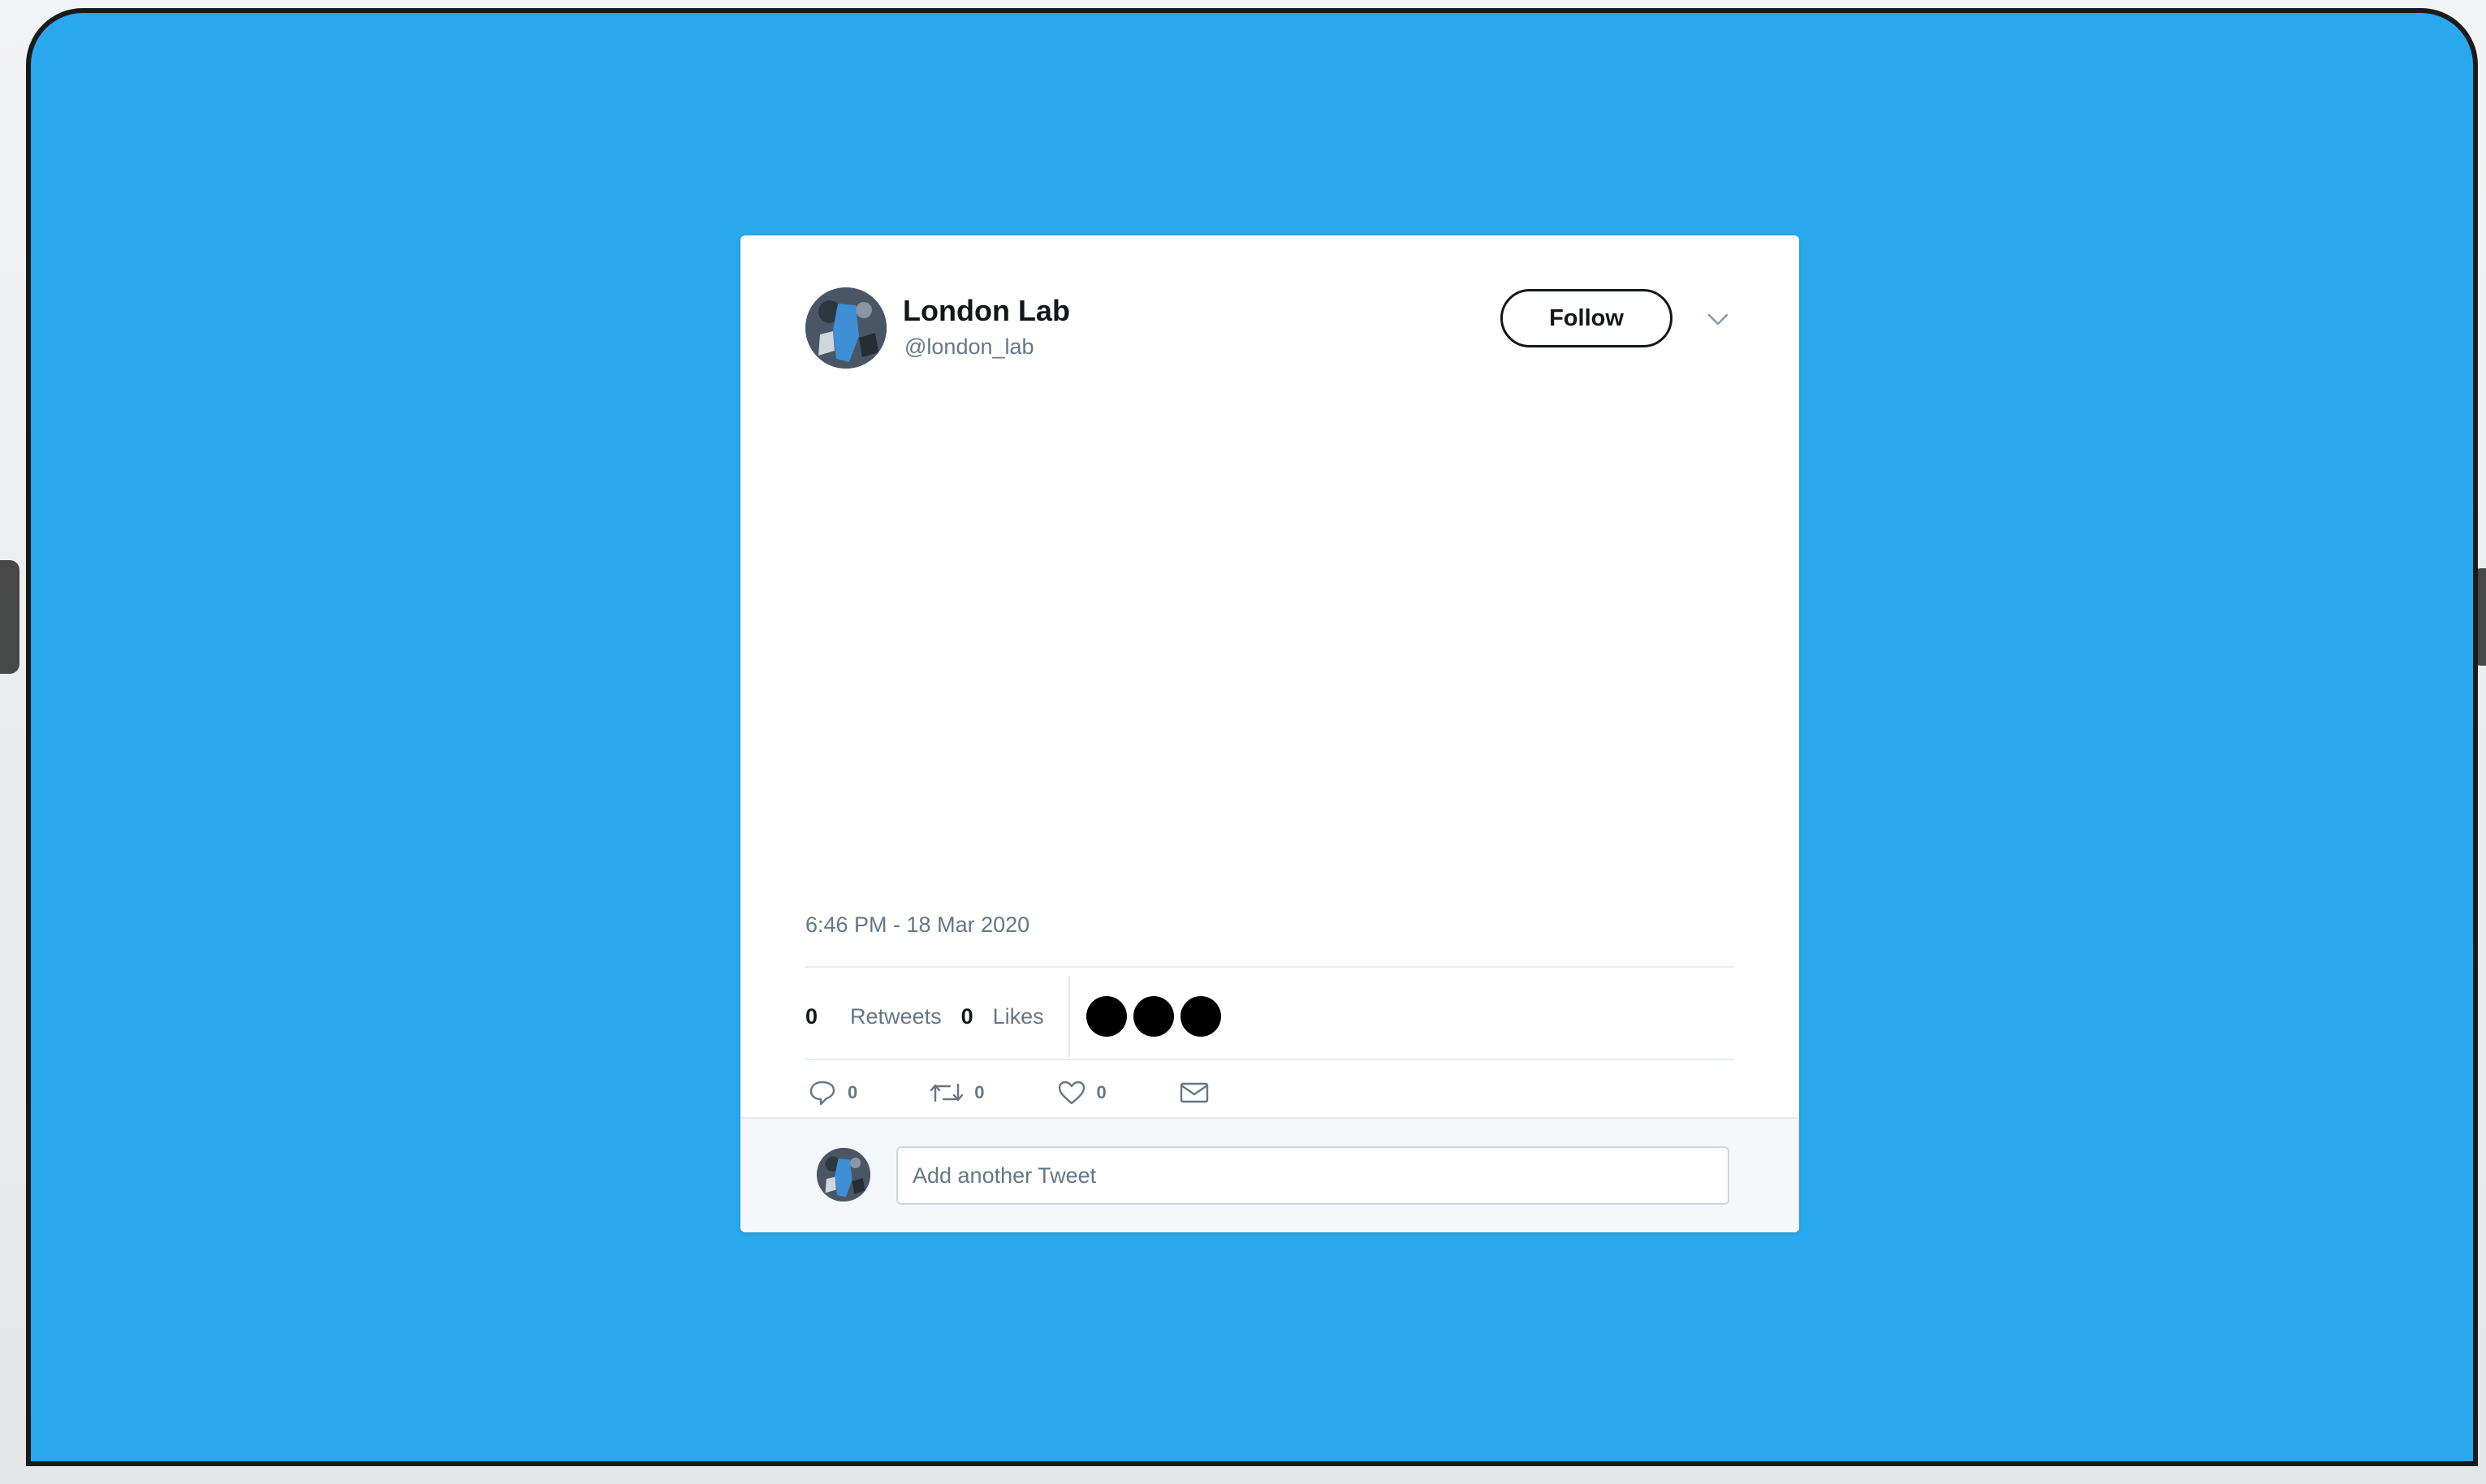  I want to click on tweet-timestamp: 6:46 PM - 18 Mar 2020, so click(917, 925).